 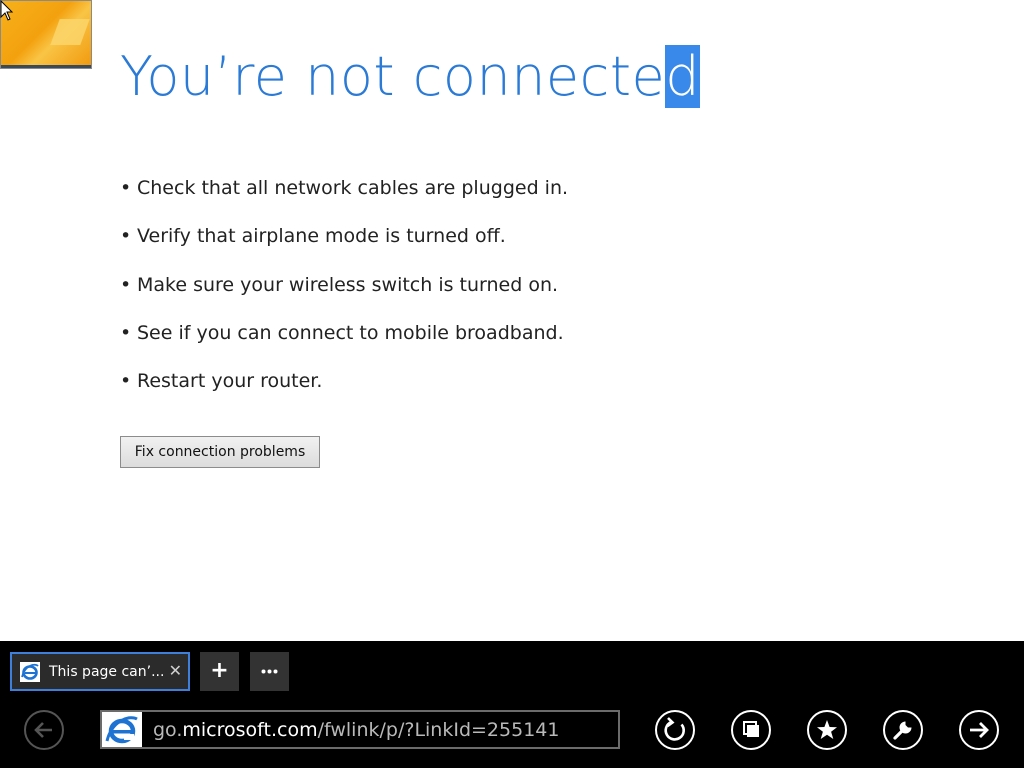 I want to click on fix-connection-problems-button: Fix connection problems, so click(x=220, y=452).